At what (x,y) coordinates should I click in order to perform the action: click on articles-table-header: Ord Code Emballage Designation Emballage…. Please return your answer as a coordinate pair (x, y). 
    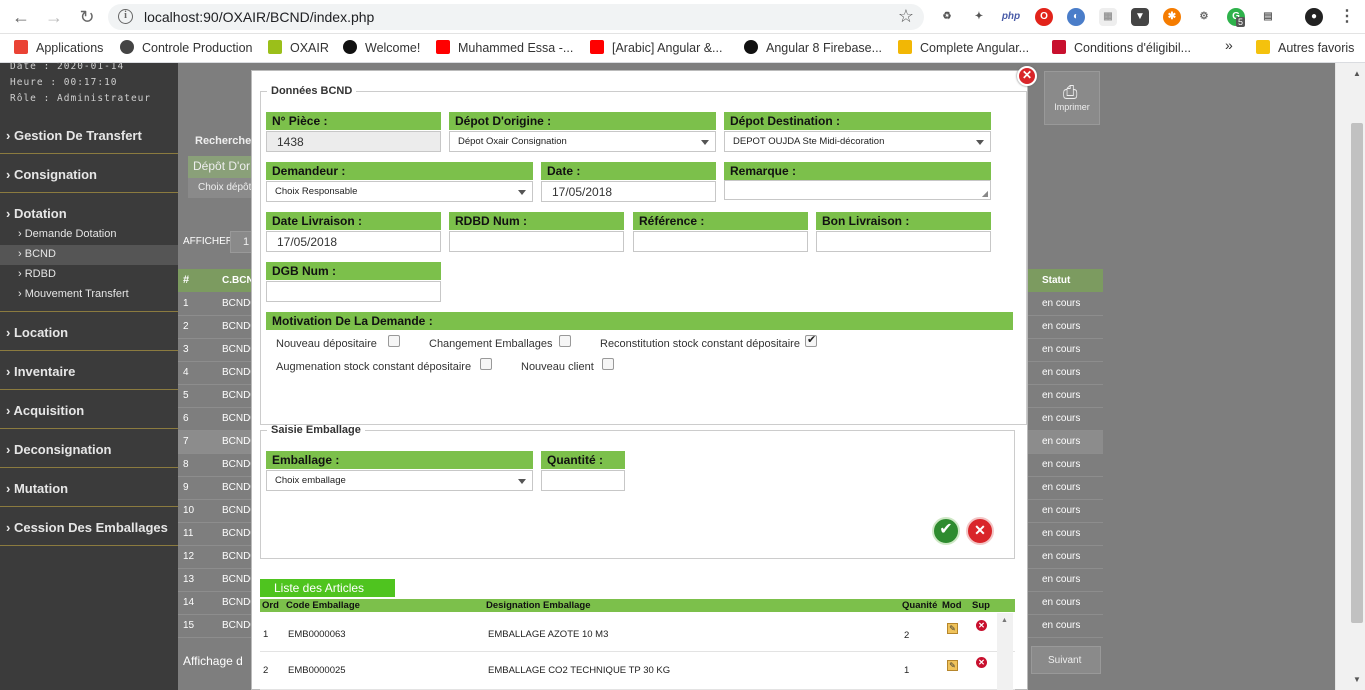
    Looking at the image, I should click on (637, 605).